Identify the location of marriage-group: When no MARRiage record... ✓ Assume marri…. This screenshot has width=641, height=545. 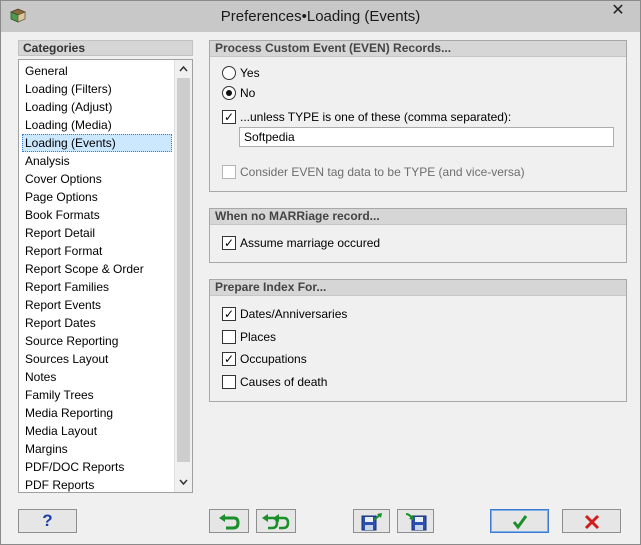
(418, 235).